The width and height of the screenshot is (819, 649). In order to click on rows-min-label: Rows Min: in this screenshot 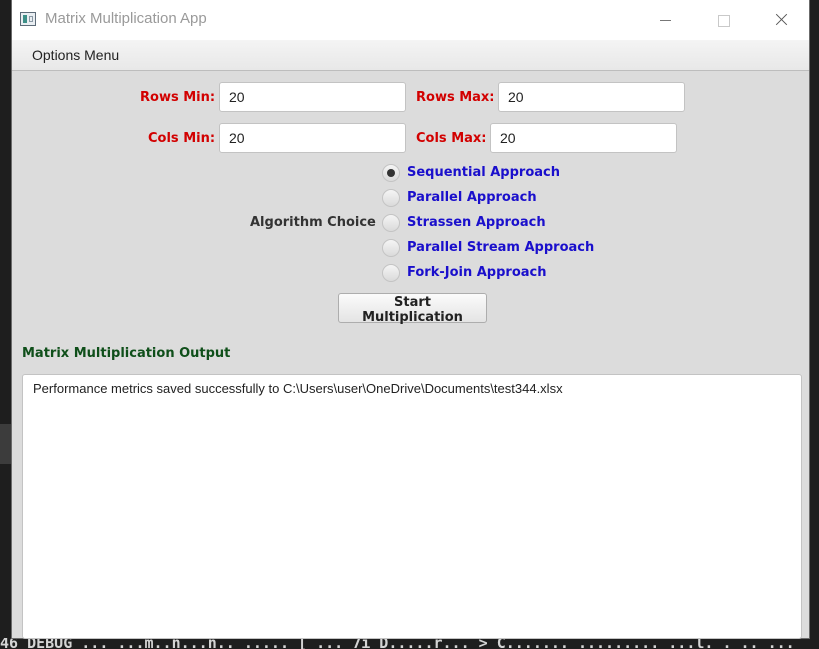, I will do `click(178, 97)`.